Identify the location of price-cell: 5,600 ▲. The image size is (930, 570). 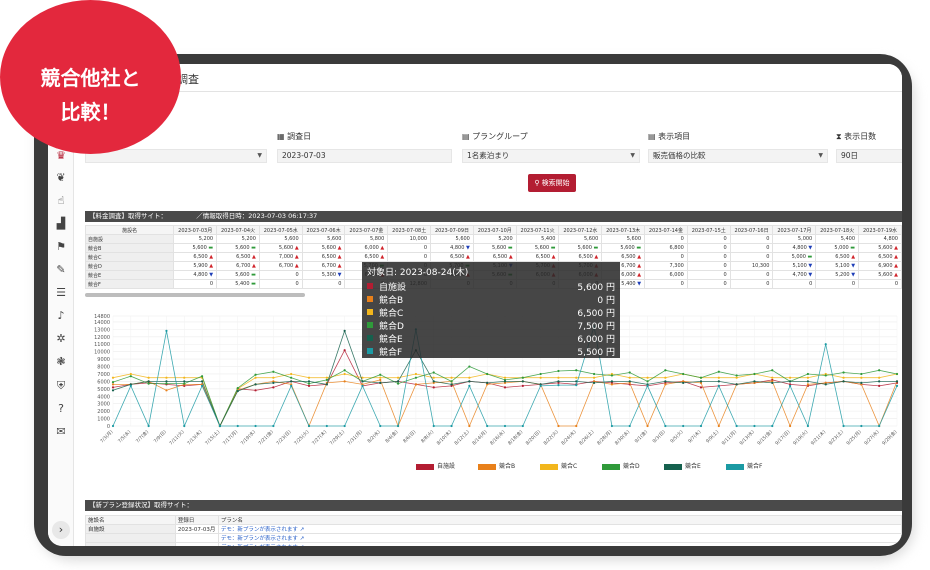
(880, 248).